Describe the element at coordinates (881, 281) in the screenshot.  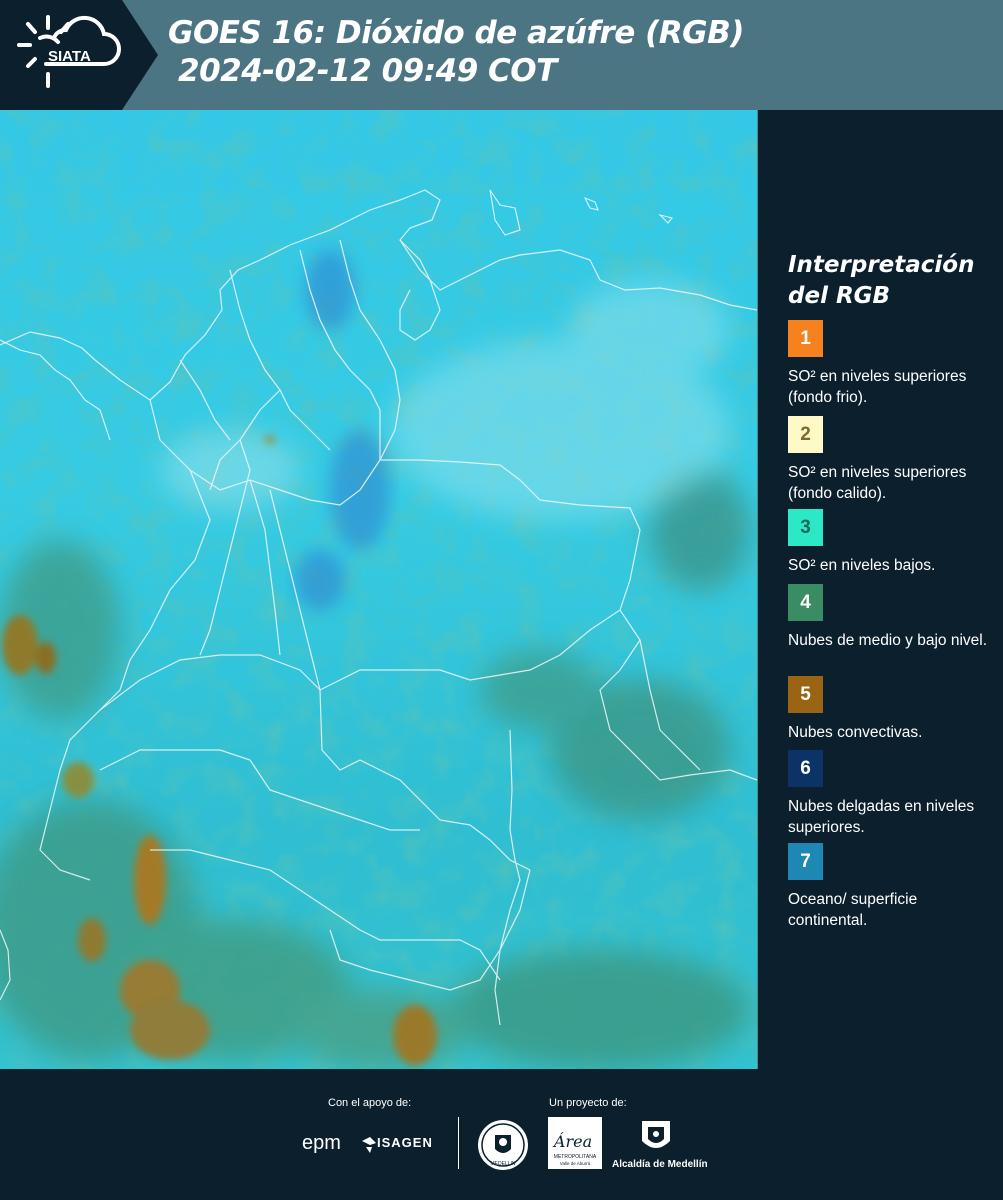
I see `legend-title: Interpretación del RGB` at that location.